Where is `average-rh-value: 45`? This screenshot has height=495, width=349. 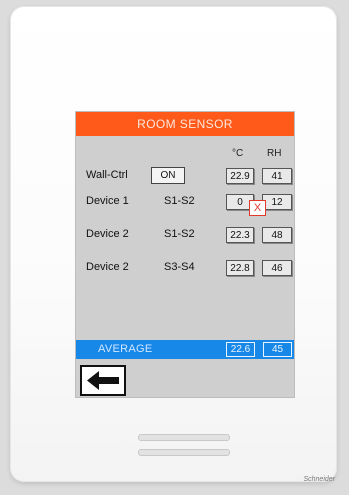 average-rh-value: 45 is located at coordinates (277, 349).